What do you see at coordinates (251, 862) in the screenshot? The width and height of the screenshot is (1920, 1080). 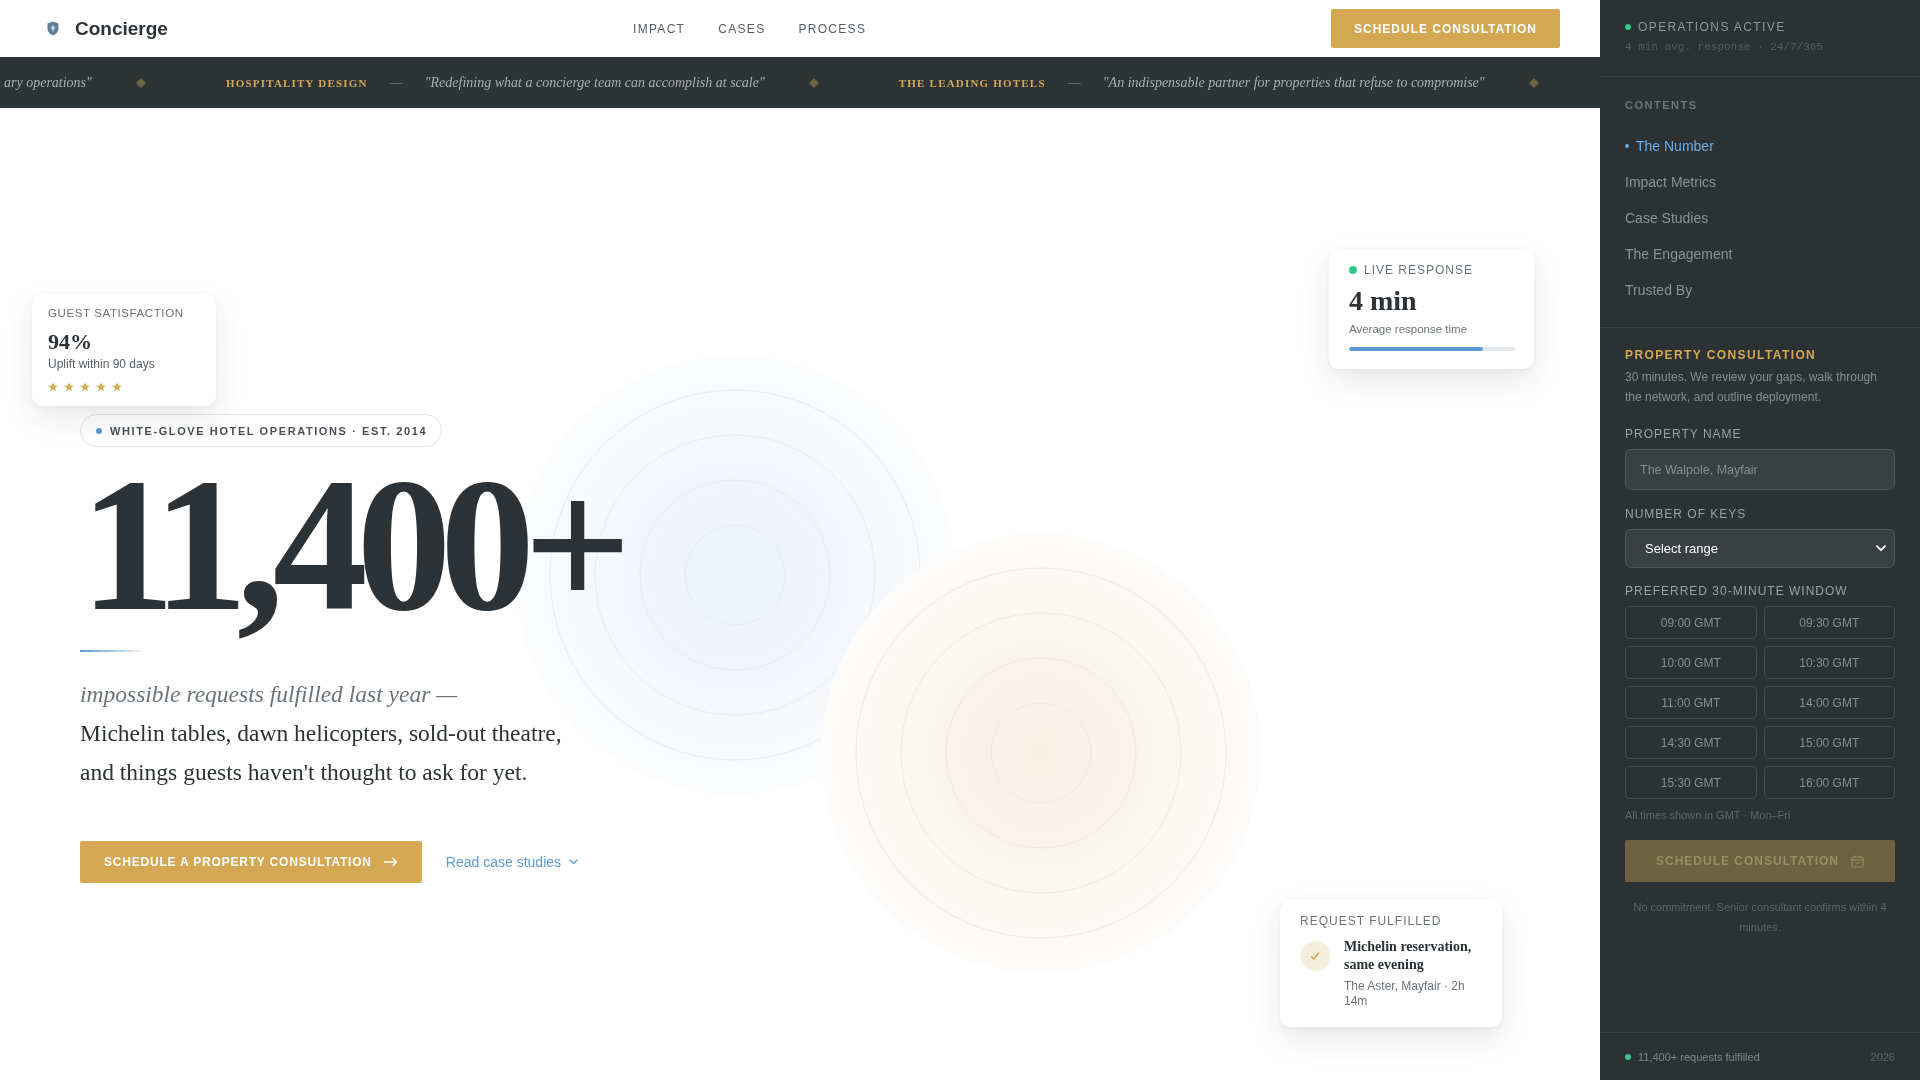 I see `consultation-button: SCHEDULE A PROPERTY CONSULTATION` at bounding box center [251, 862].